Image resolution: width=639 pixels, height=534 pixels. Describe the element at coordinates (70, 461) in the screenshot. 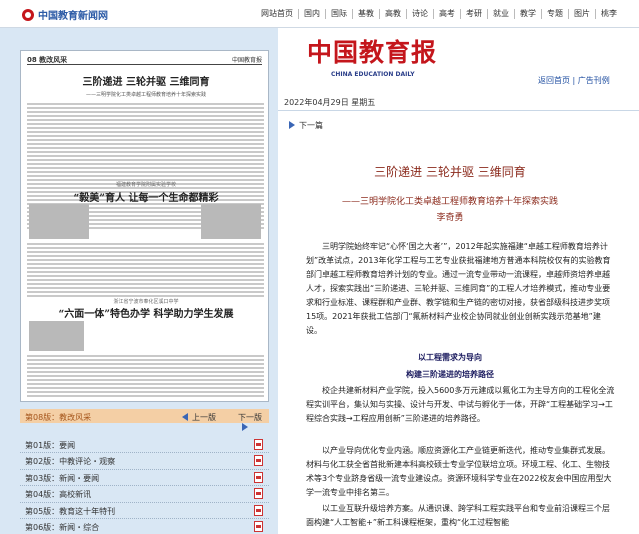

I see `edition-link: 第02版：中教评论・观察` at that location.